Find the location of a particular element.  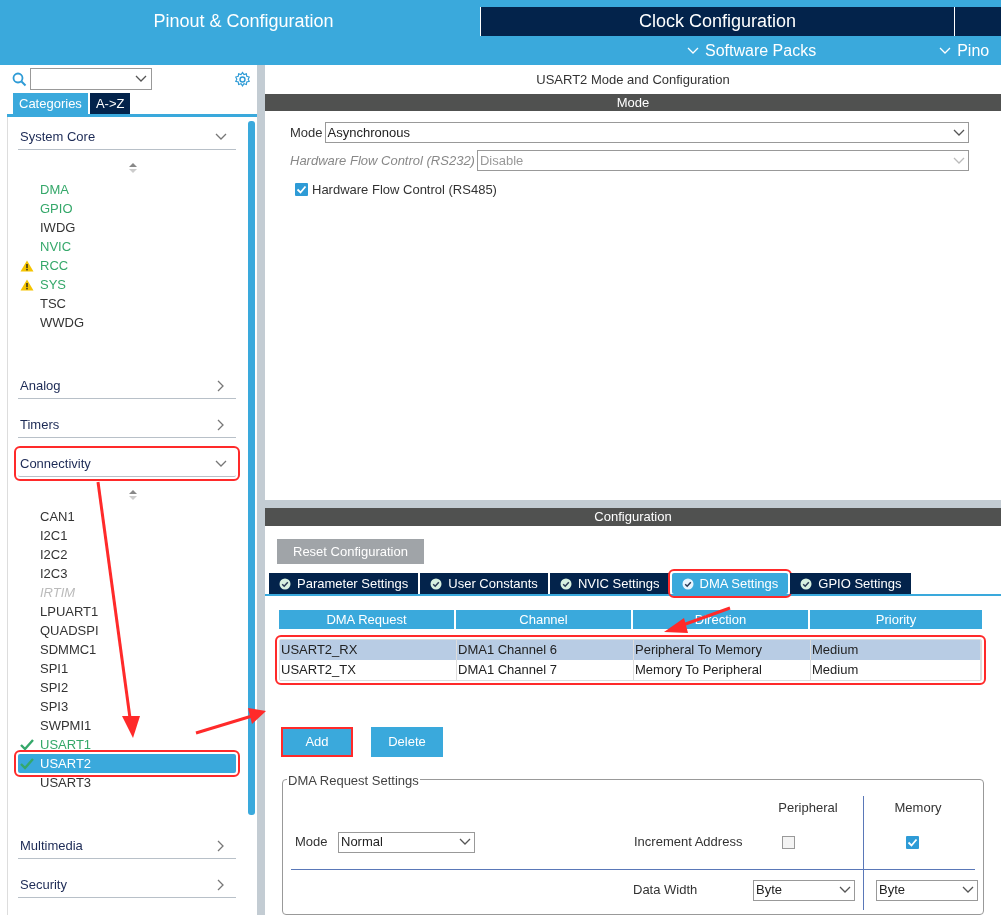

section-header: Mode is located at coordinates (633, 102).